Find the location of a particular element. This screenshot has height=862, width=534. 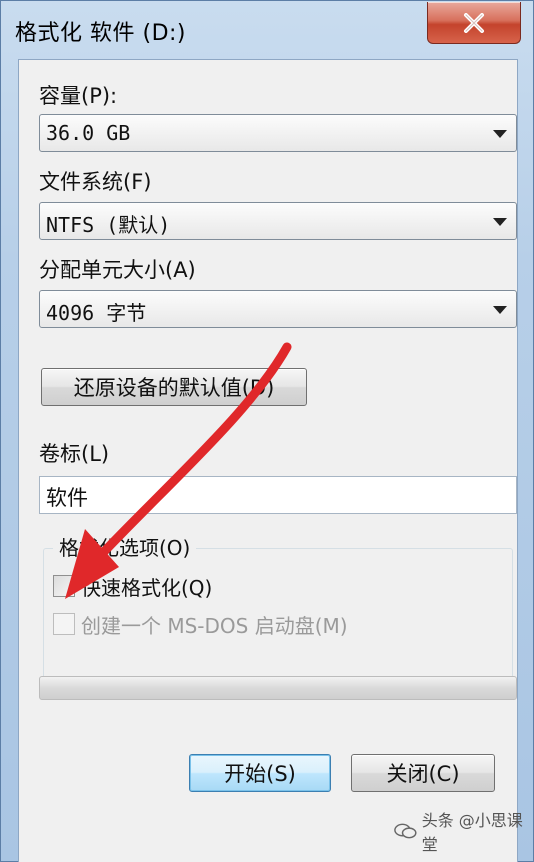

filesystem-label: 文件系统(F) is located at coordinates (95, 182).